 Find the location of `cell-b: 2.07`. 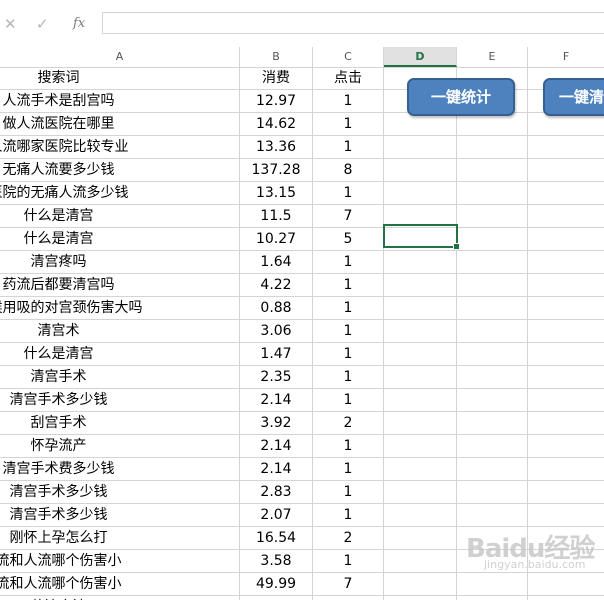

cell-b: 2.07 is located at coordinates (276, 515).